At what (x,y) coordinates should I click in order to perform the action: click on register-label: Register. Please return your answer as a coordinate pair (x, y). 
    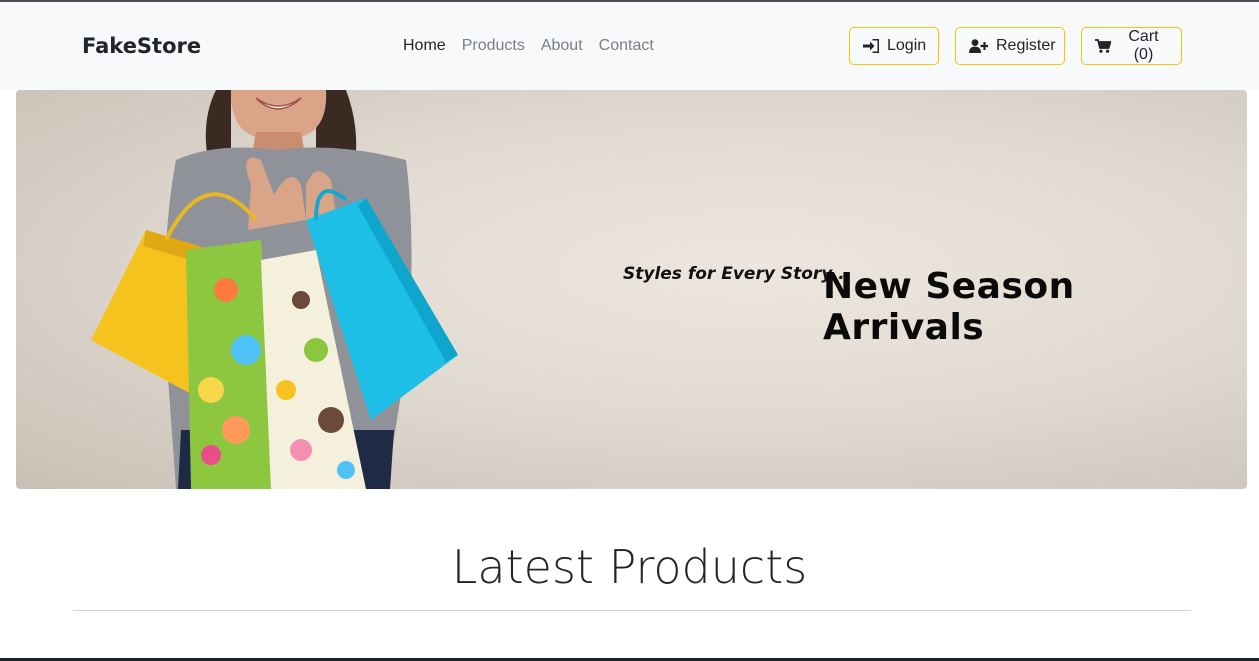
    Looking at the image, I should click on (1026, 45).